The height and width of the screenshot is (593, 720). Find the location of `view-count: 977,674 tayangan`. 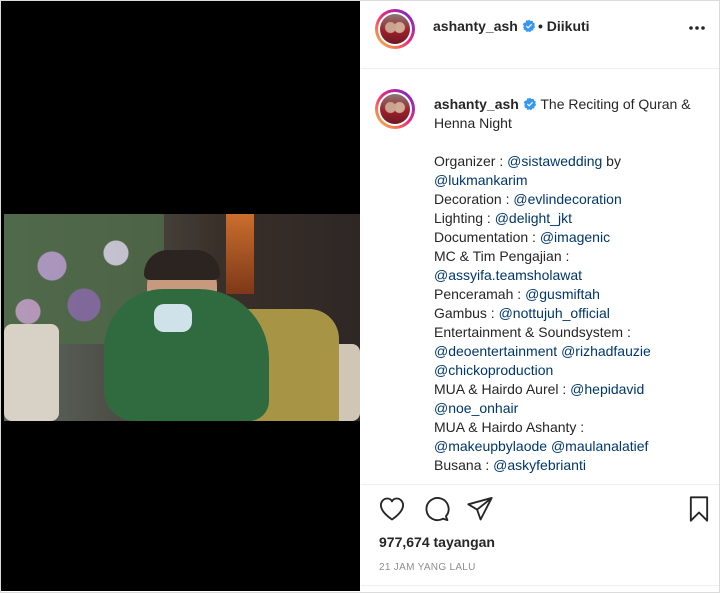

view-count: 977,674 tayangan is located at coordinates (437, 542).